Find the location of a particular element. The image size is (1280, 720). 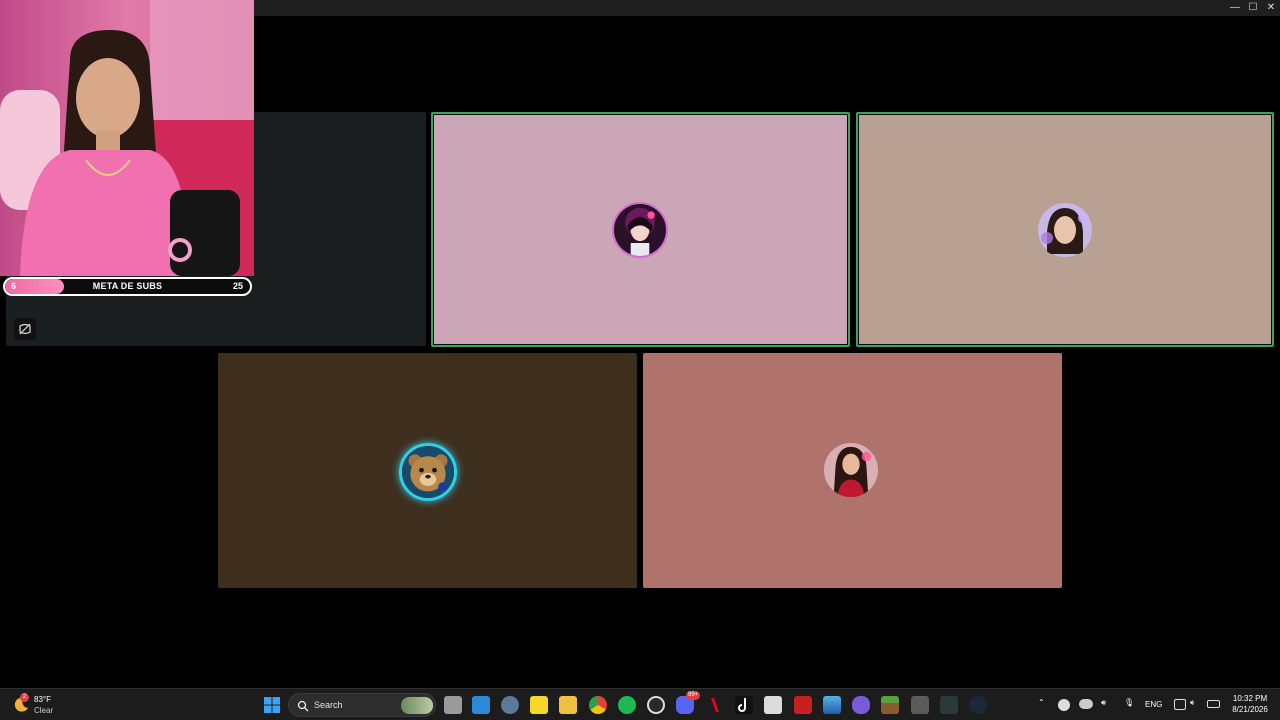

participant-tile-brown is located at coordinates (427, 470).